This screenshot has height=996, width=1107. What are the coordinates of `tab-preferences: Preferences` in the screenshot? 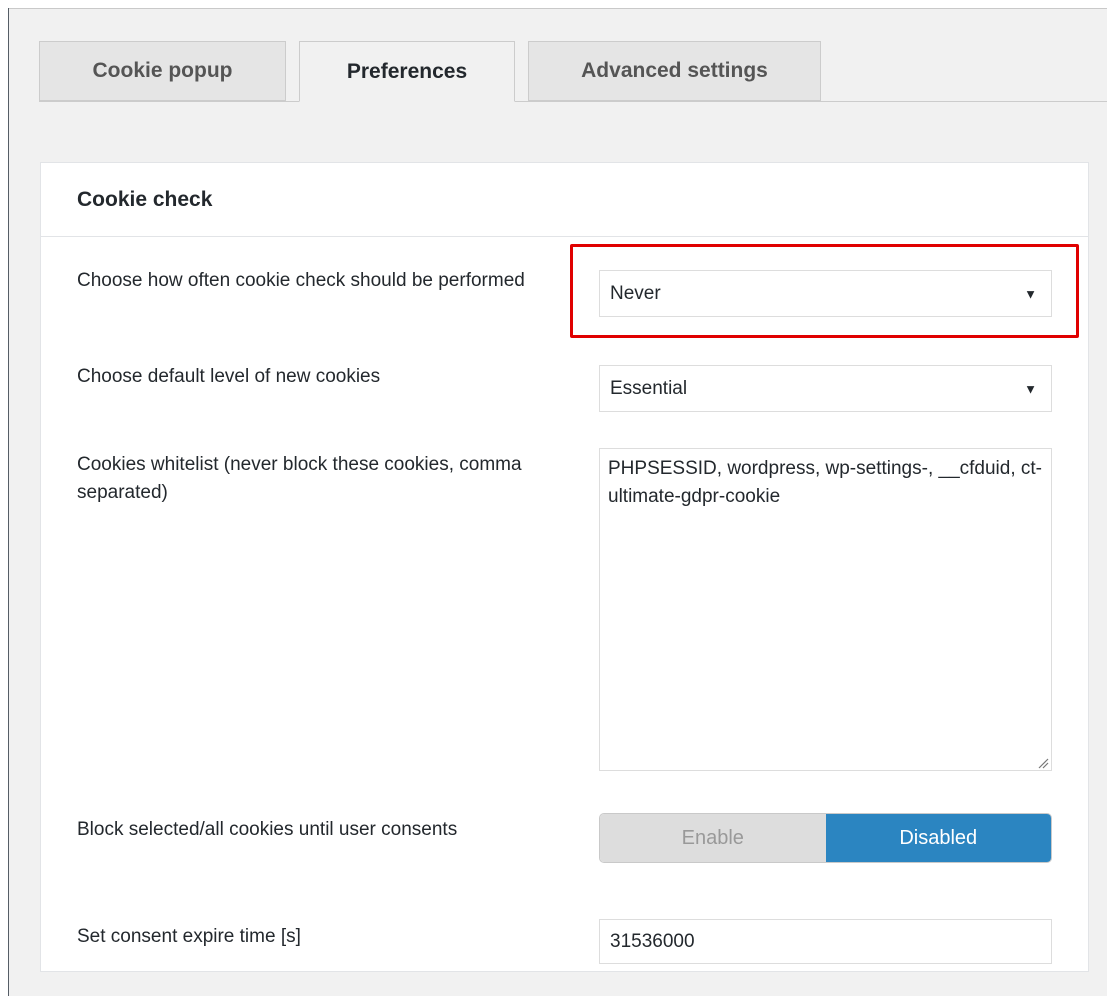 It's located at (407, 71).